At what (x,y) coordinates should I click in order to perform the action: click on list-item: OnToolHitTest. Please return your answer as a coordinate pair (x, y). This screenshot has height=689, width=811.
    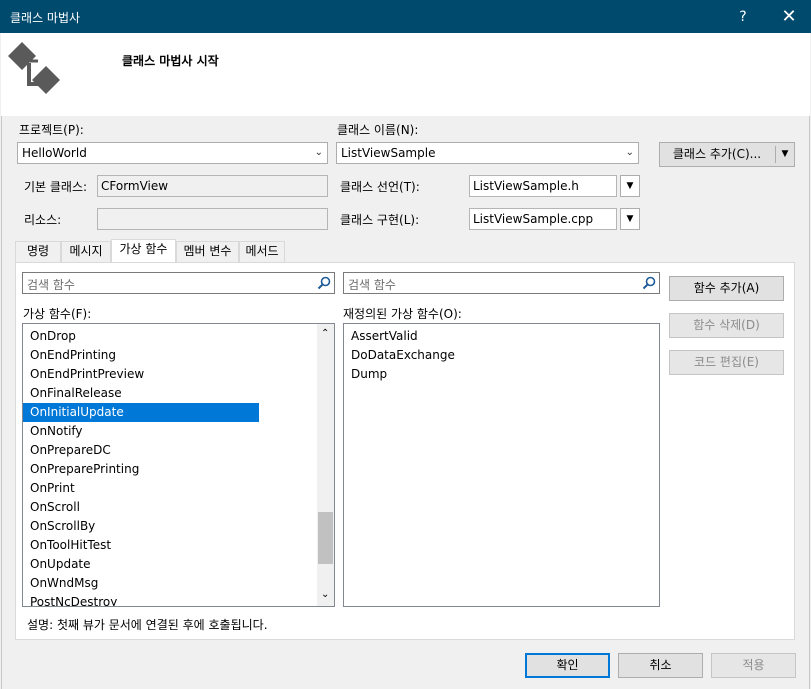
    Looking at the image, I should click on (141, 545).